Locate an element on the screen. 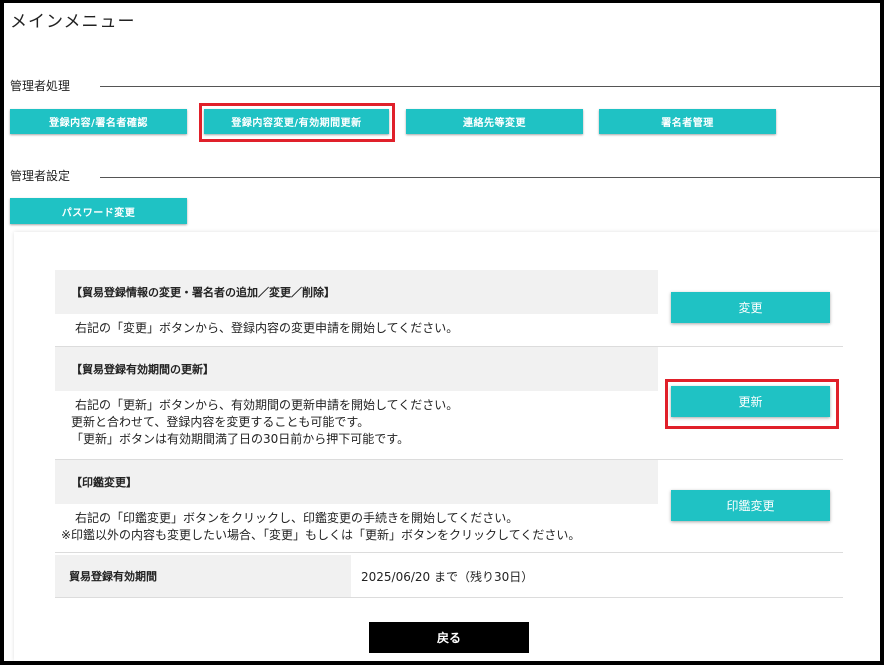 The width and height of the screenshot is (884, 665). change-button: 変更 is located at coordinates (750, 307).